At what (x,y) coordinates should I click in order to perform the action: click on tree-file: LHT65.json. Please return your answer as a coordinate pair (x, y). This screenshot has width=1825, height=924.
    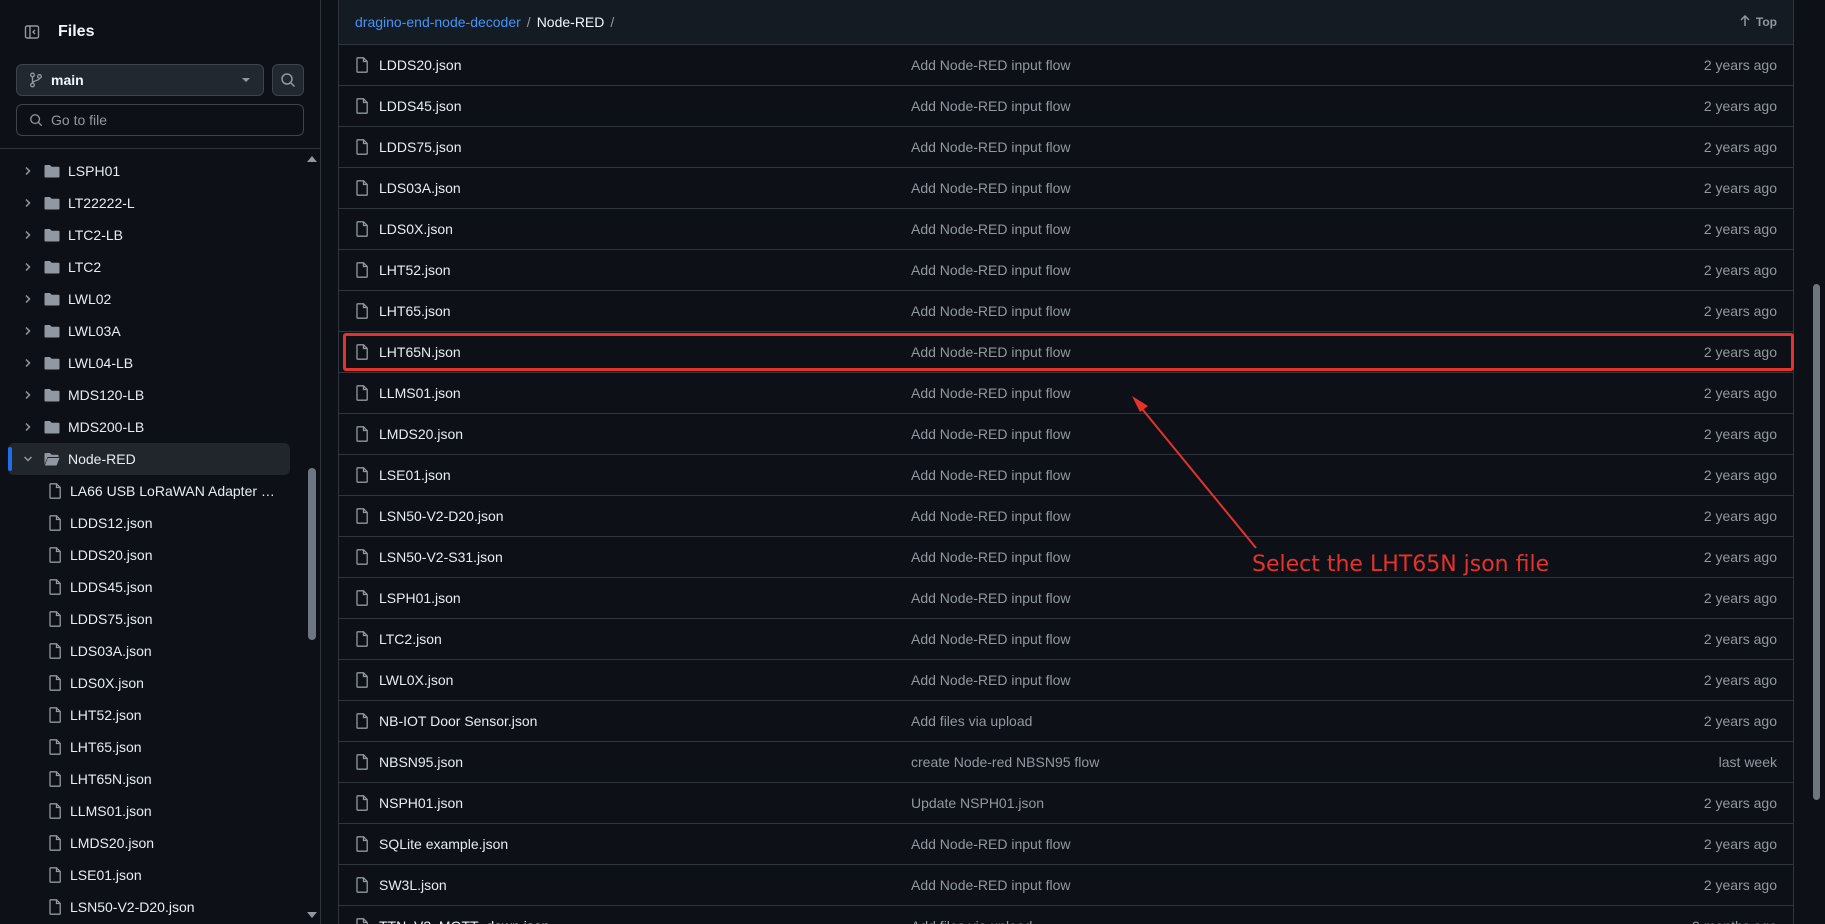
    Looking at the image, I should click on (149, 747).